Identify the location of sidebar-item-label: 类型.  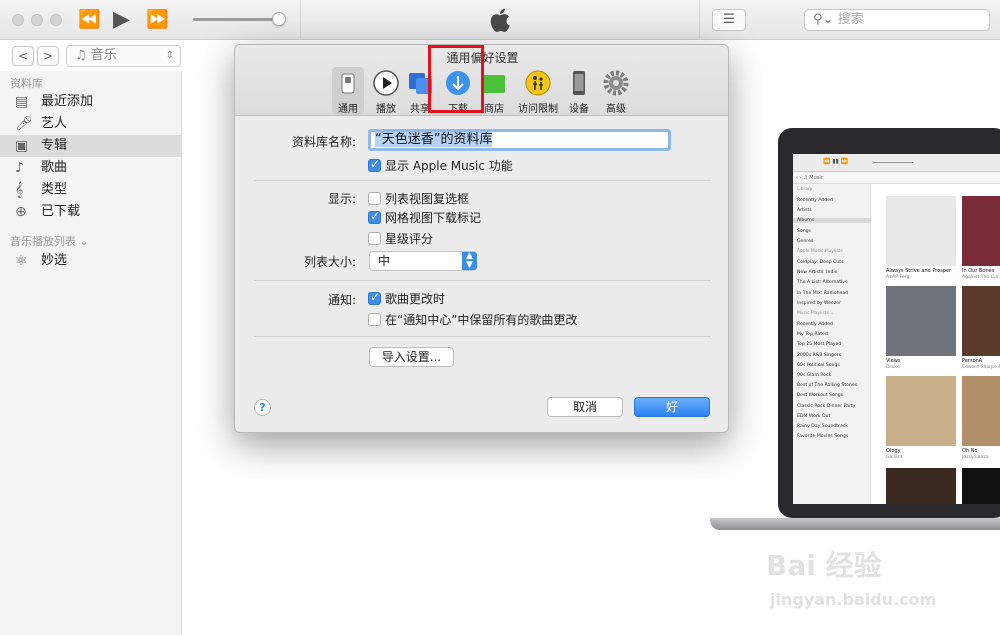
(54, 189).